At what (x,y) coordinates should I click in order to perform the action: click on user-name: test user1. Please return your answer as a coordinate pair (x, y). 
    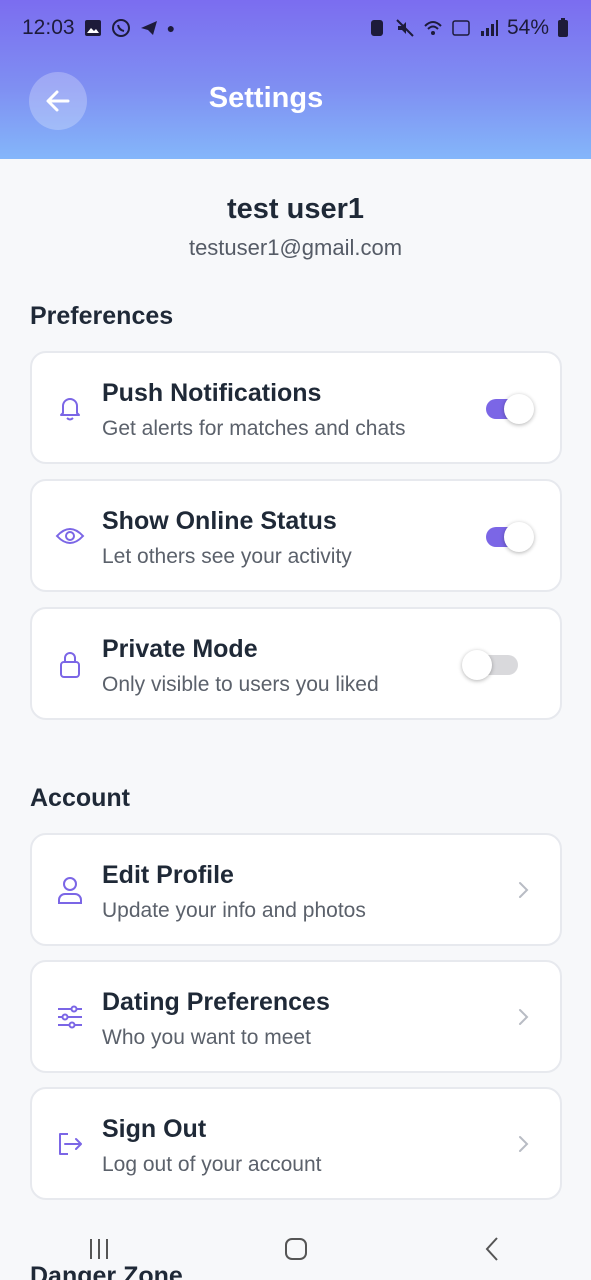
    Looking at the image, I should click on (295, 209).